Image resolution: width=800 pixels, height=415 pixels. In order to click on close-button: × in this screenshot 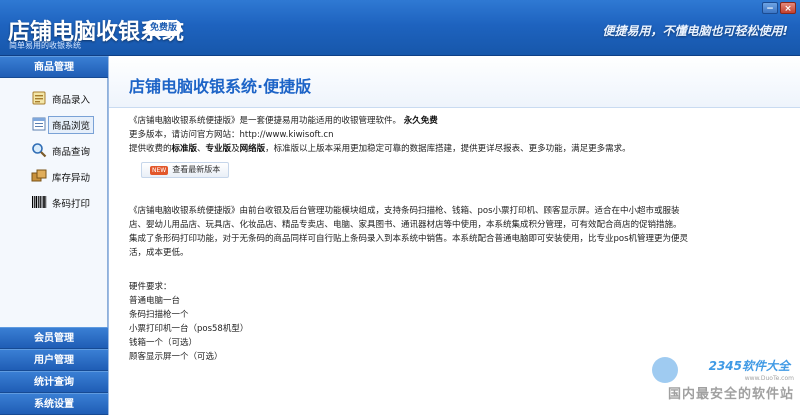, I will do `click(788, 8)`.